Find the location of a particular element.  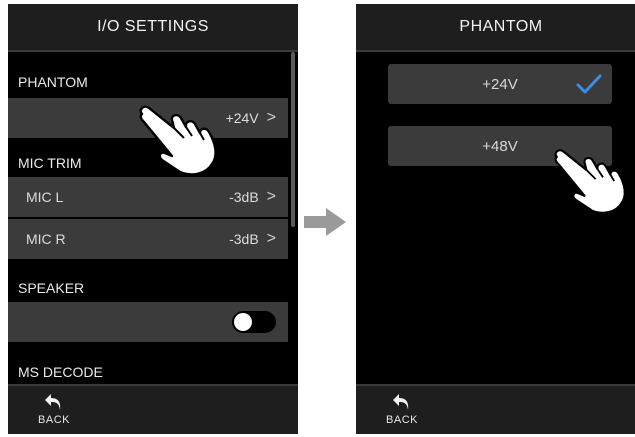

mic-l-value: -3dB is located at coordinates (244, 197).